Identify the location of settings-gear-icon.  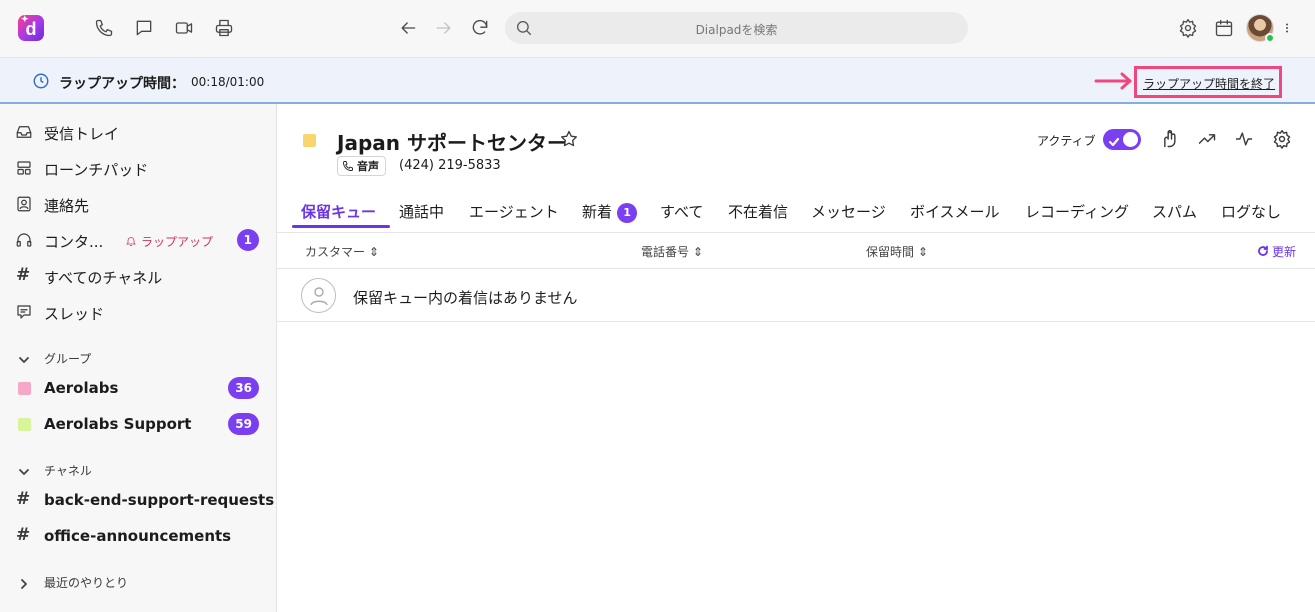
(1283, 140).